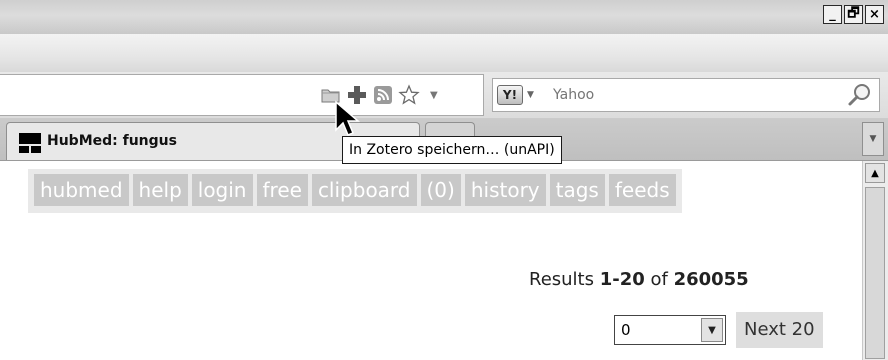 The image size is (888, 360). Describe the element at coordinates (505, 190) in the screenshot. I see `nav-history: history` at that location.